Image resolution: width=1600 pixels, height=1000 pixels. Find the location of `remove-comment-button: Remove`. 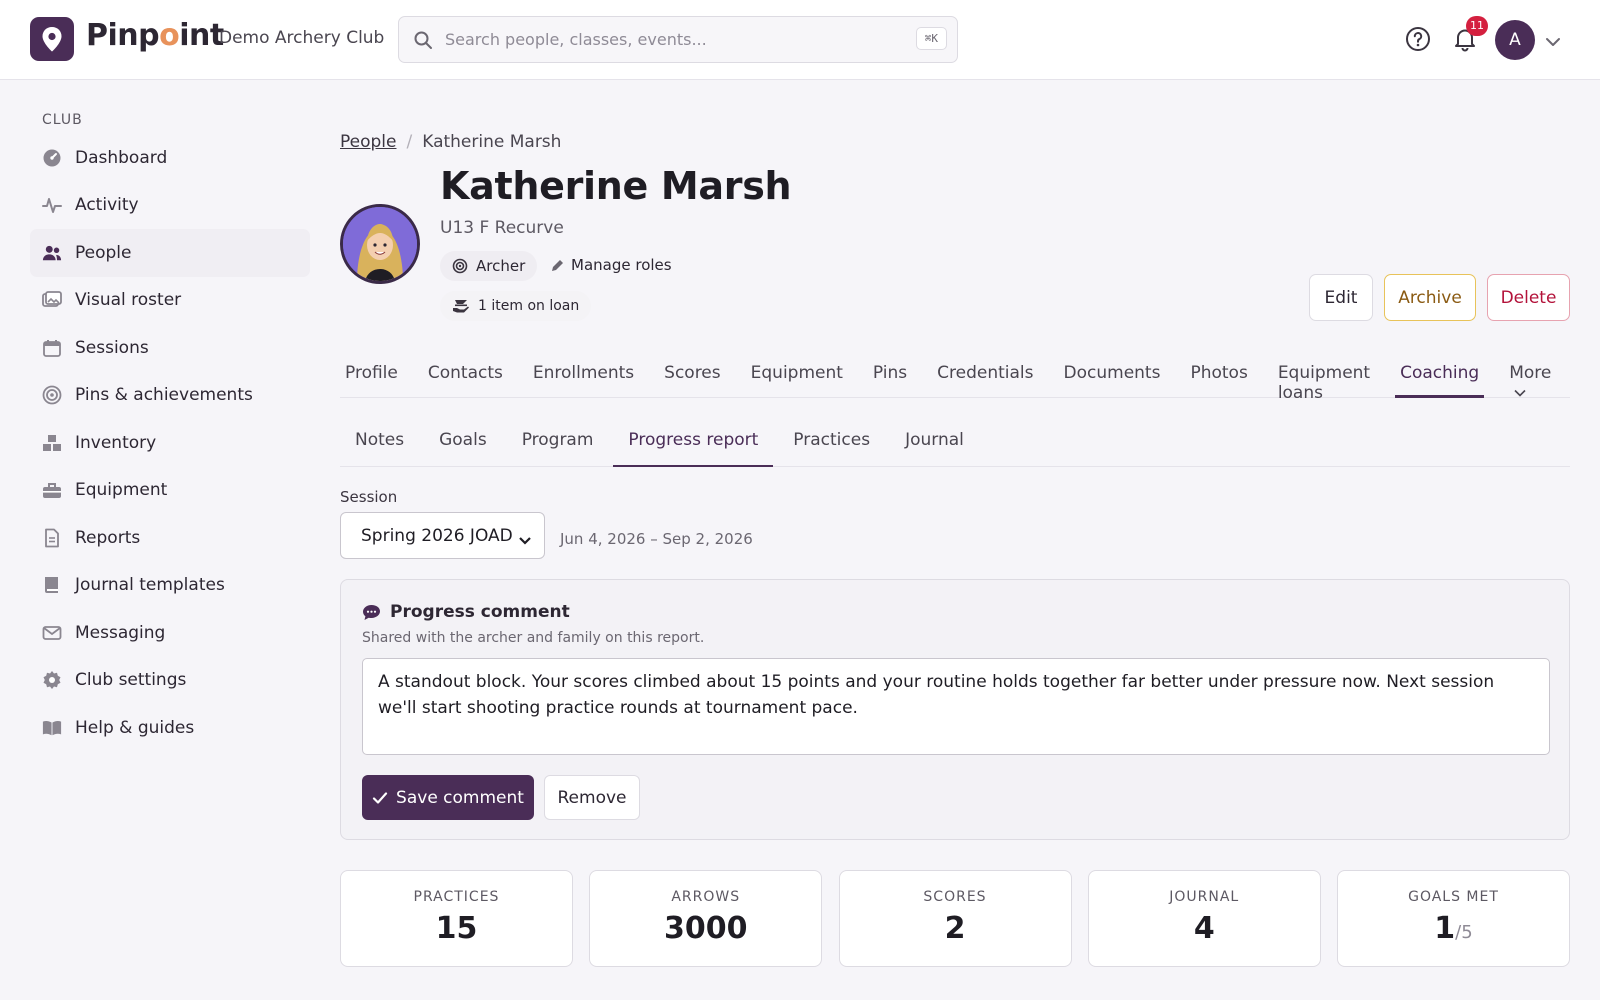

remove-comment-button: Remove is located at coordinates (592, 797).